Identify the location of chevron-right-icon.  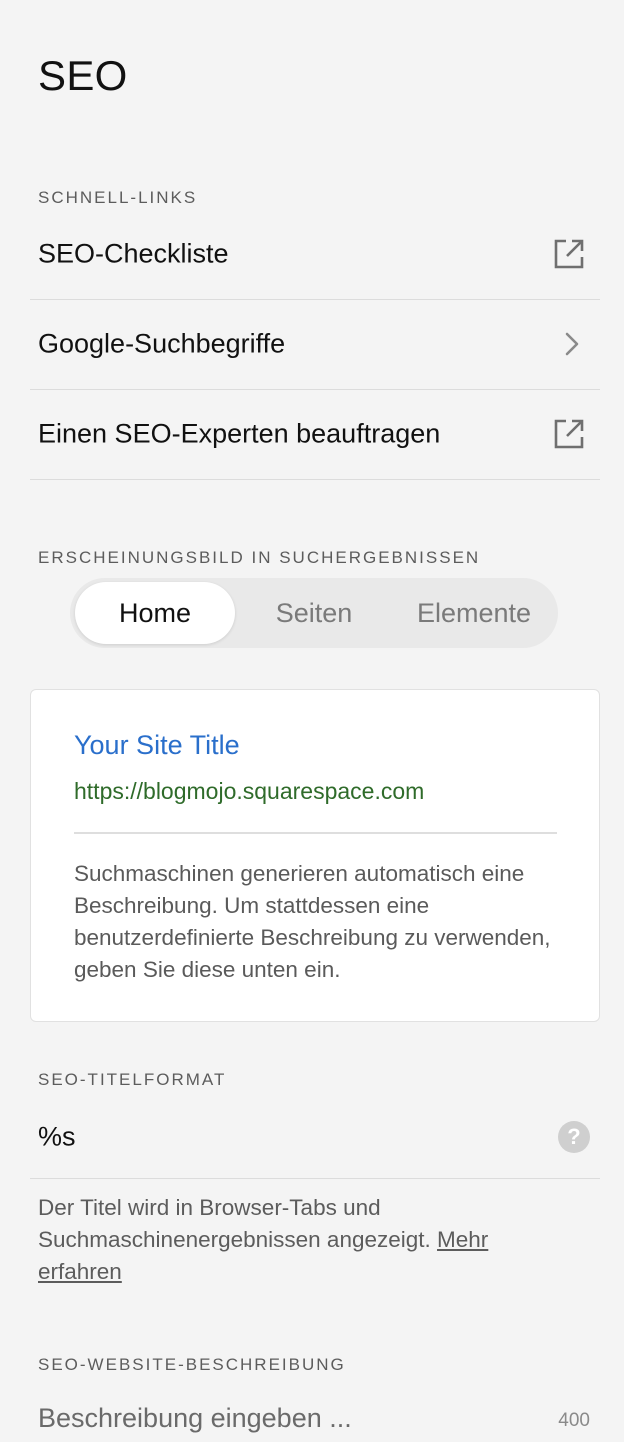
(572, 344).